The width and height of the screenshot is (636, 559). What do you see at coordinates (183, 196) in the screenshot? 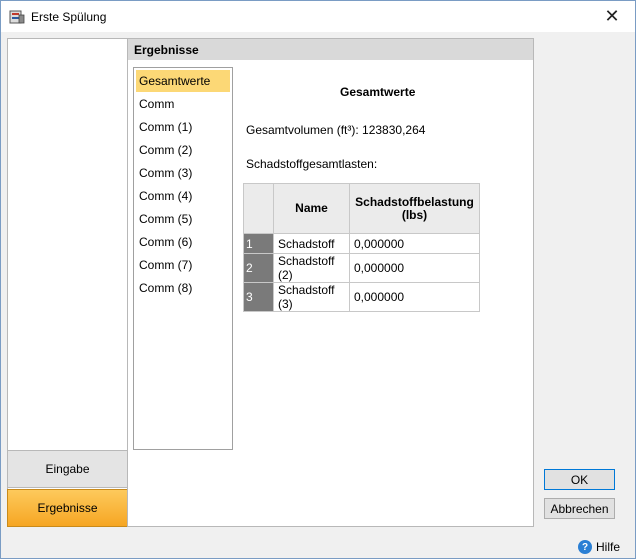
I see `list-item: Comm (4)` at bounding box center [183, 196].